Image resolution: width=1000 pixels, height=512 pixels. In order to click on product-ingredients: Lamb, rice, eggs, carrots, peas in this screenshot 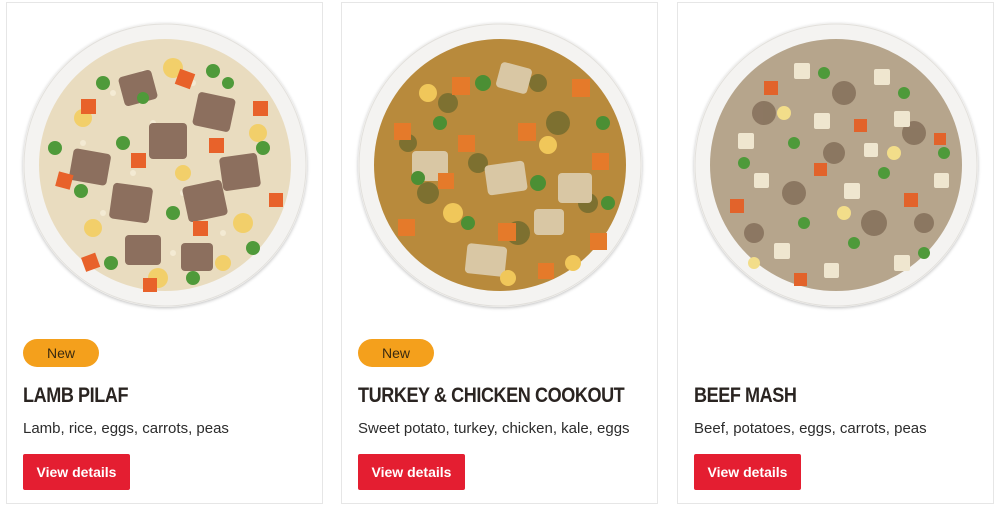, I will do `click(126, 428)`.